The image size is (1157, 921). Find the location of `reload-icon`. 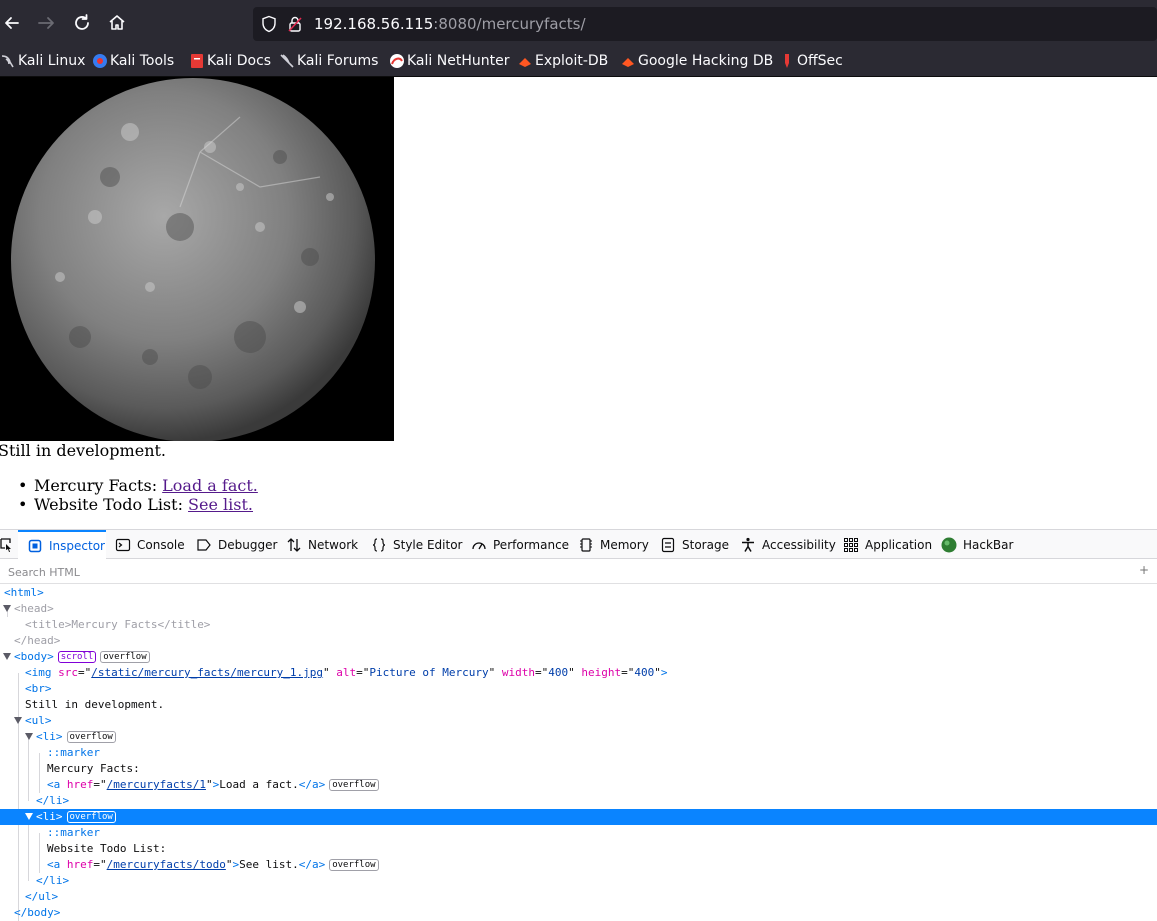

reload-icon is located at coordinates (82, 22).